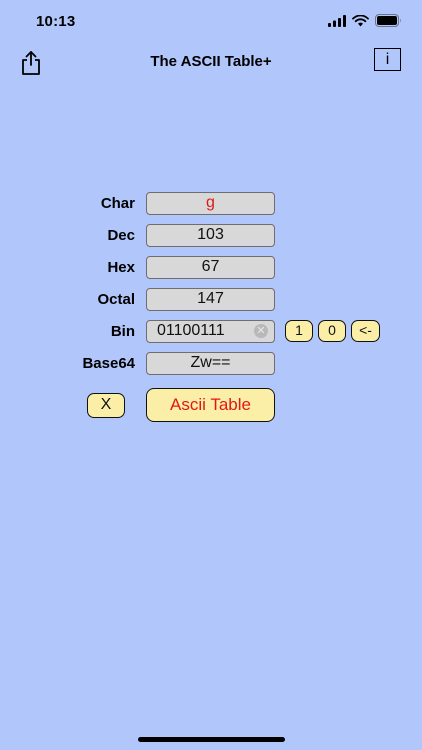 The width and height of the screenshot is (422, 750). I want to click on bin-label: Bin, so click(122, 331).